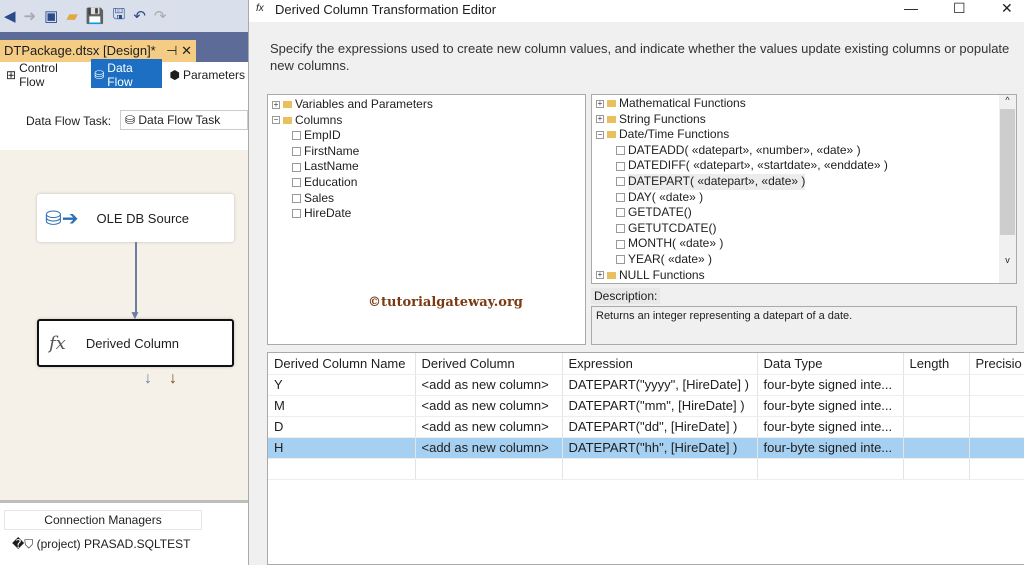  Describe the element at coordinates (426, 121) in the screenshot. I see `tree-node-columns: − Columns` at that location.